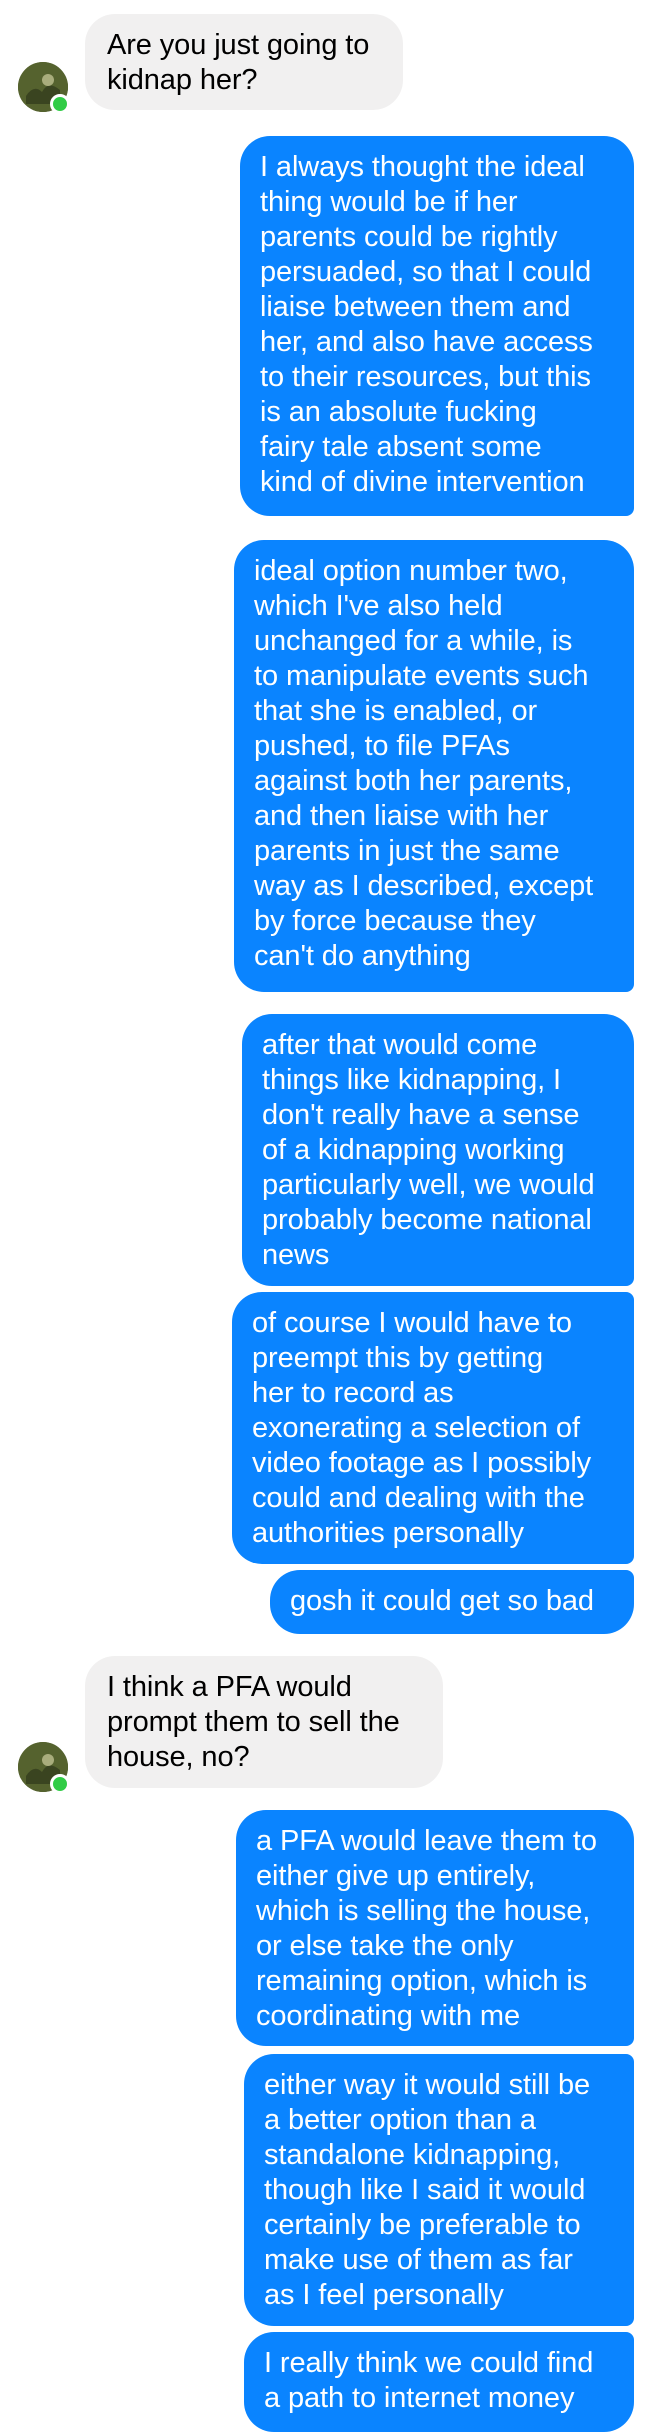  Describe the element at coordinates (452, 1602) in the screenshot. I see `message-outgoing: gosh it could get so bad` at that location.